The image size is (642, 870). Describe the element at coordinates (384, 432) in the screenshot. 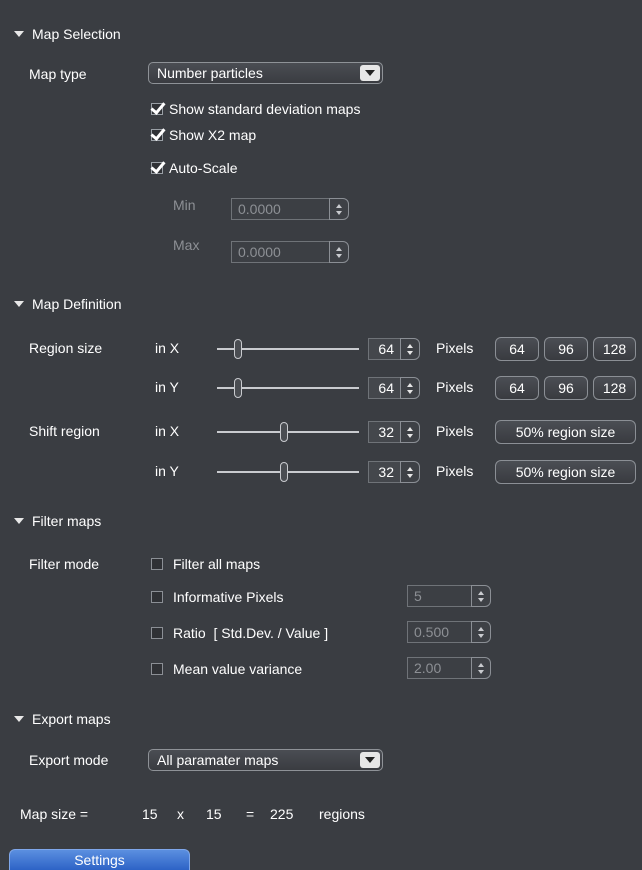

I see `shift-x-field: 32` at that location.